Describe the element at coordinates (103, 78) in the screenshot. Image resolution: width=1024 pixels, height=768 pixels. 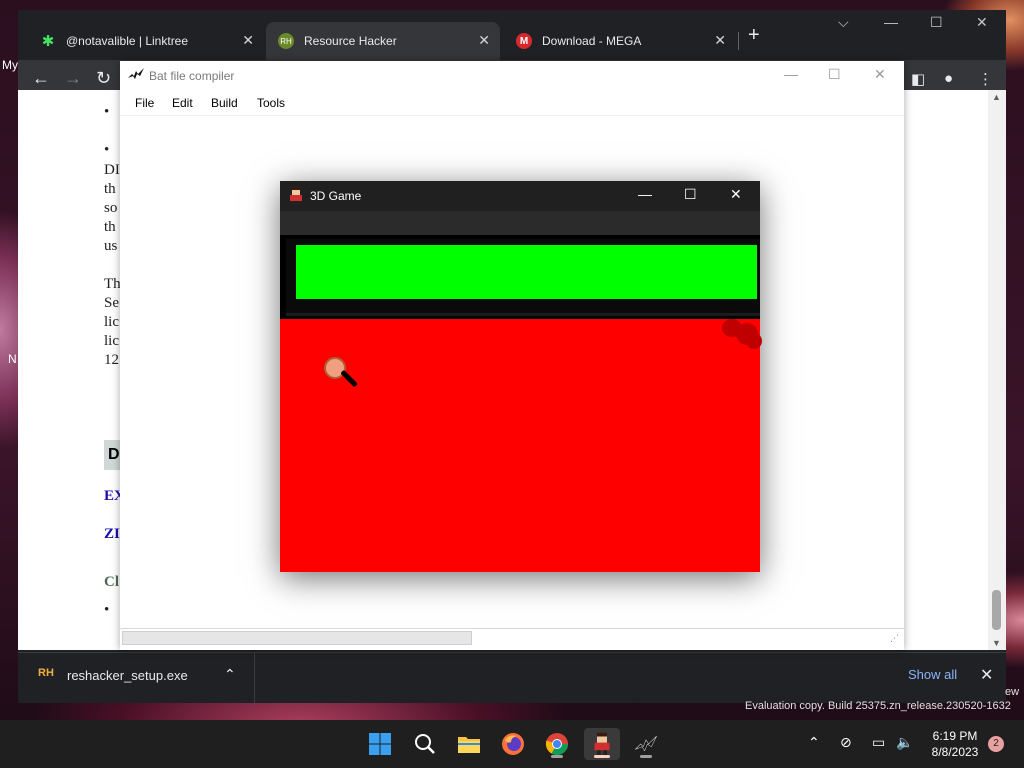
I see `reload-icon: ↻` at that location.